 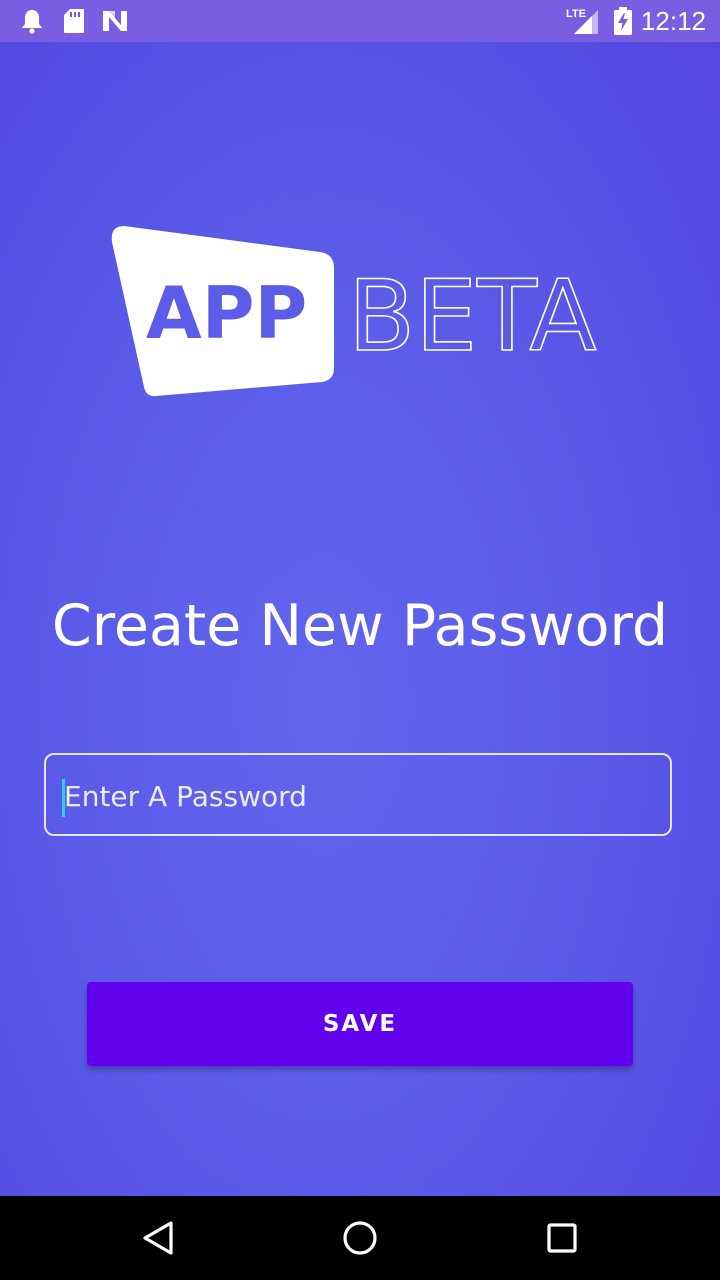 I want to click on network-label: LTE, so click(x=576, y=14).